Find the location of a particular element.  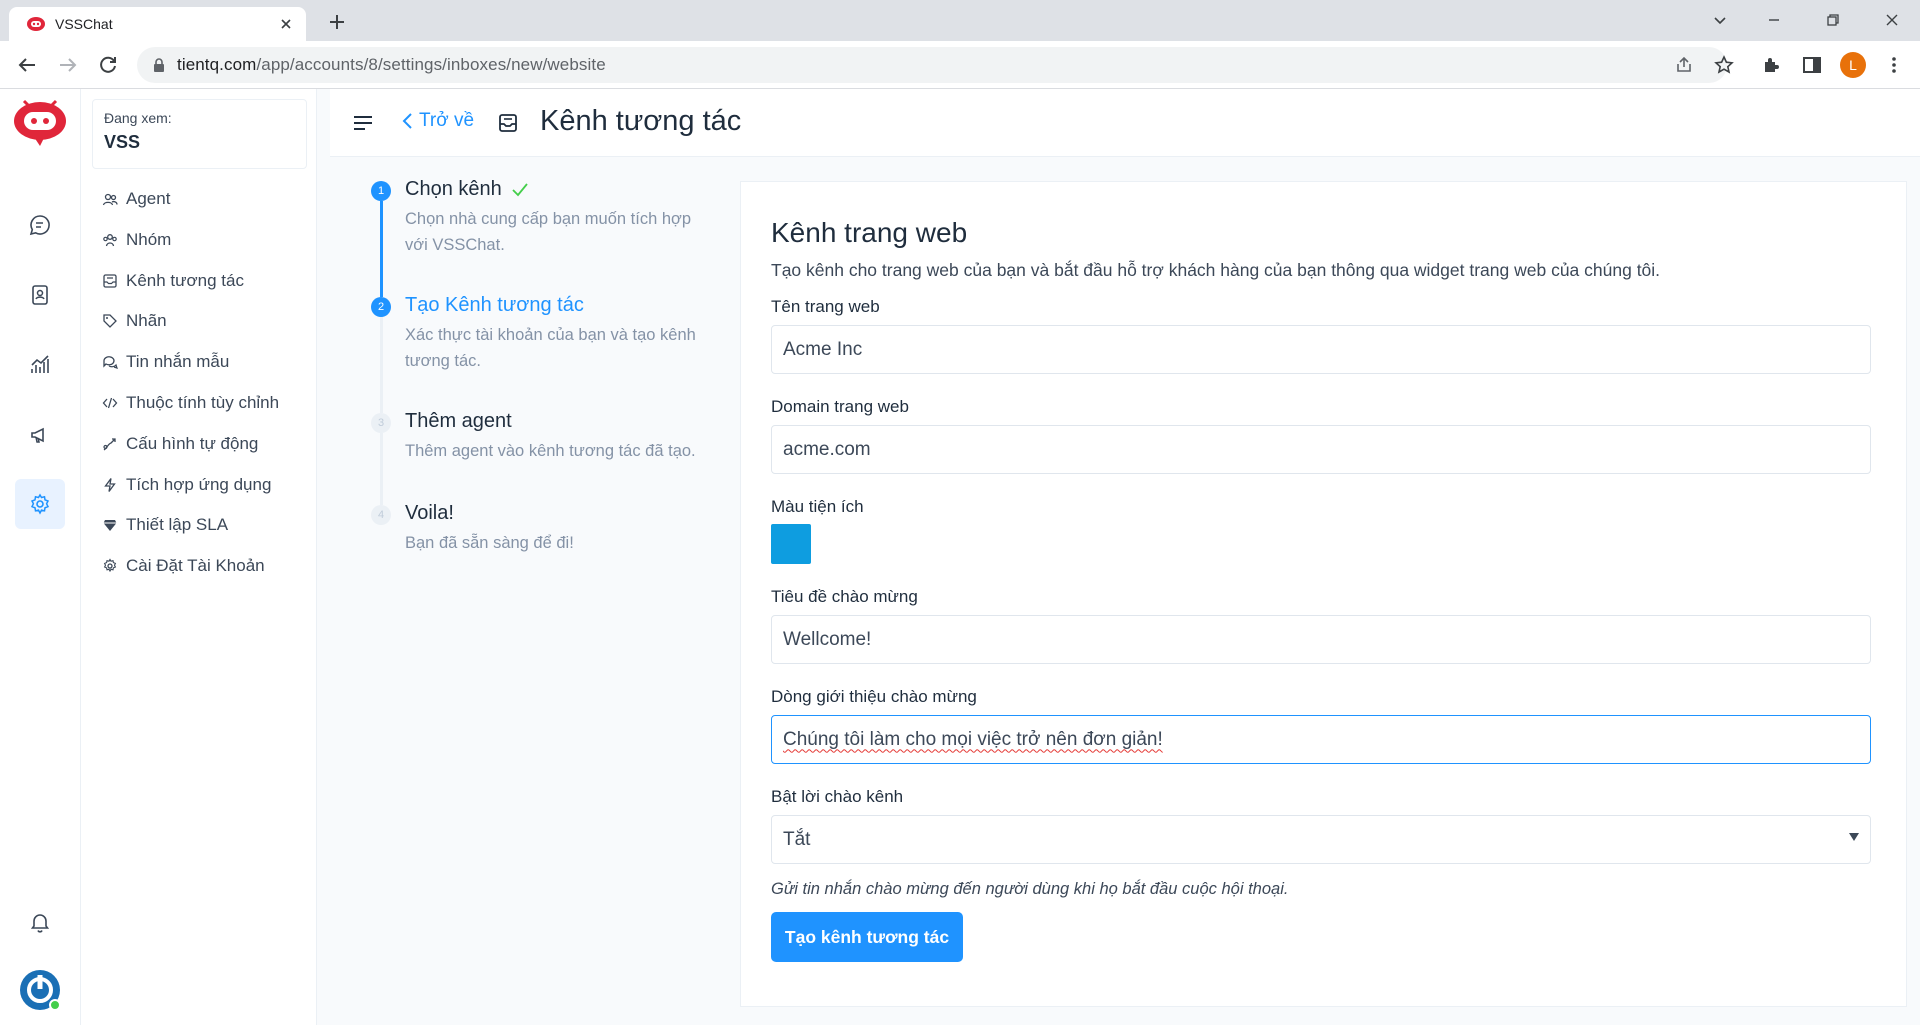

hamburger-menu-icon is located at coordinates (363, 123).